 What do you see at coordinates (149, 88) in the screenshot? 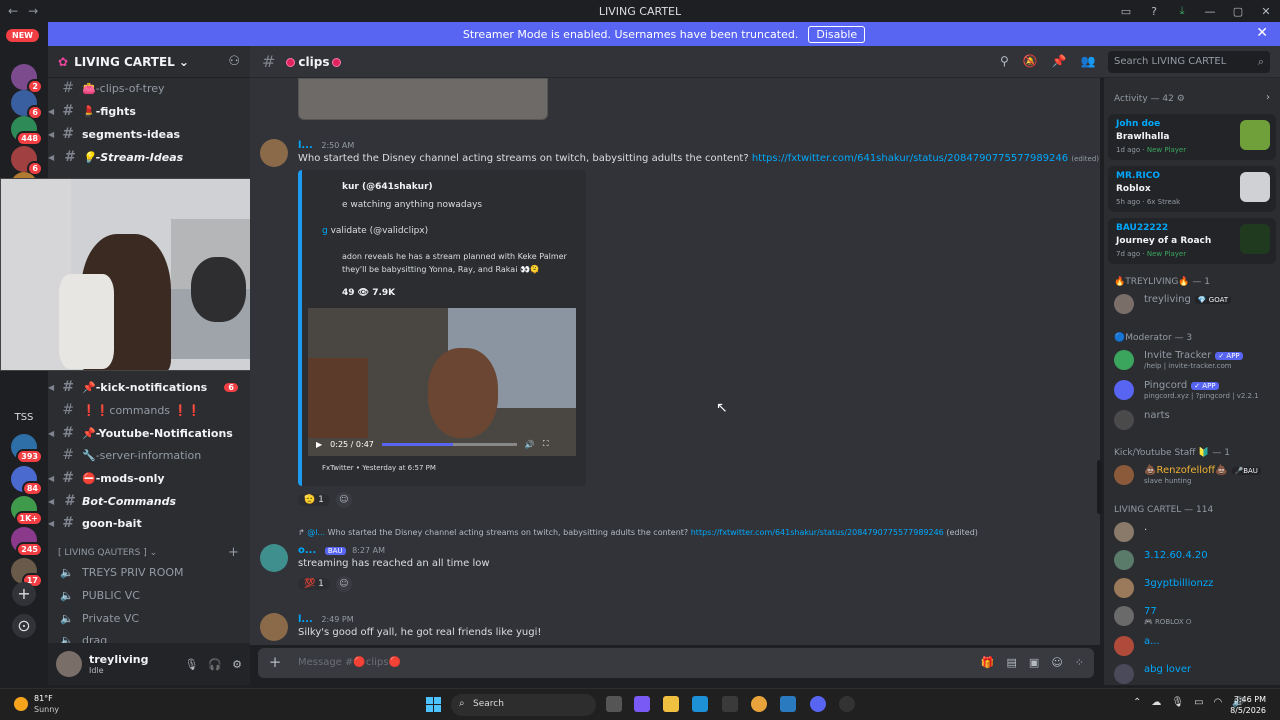
I see `channel-clips-of-trey: # 👛-clips-of-trey` at bounding box center [149, 88].